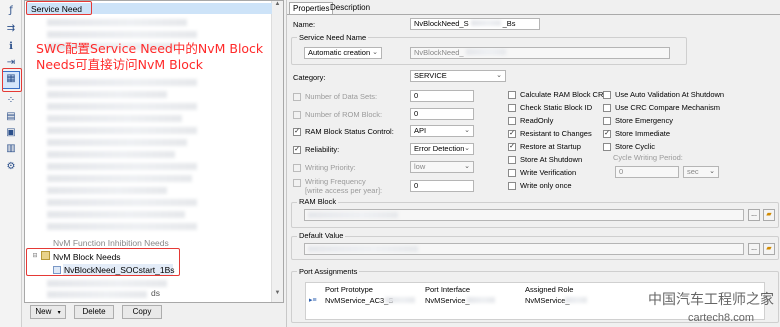 The image size is (780, 327). I want to click on port-row-role: NvMService_, so click(547, 300).